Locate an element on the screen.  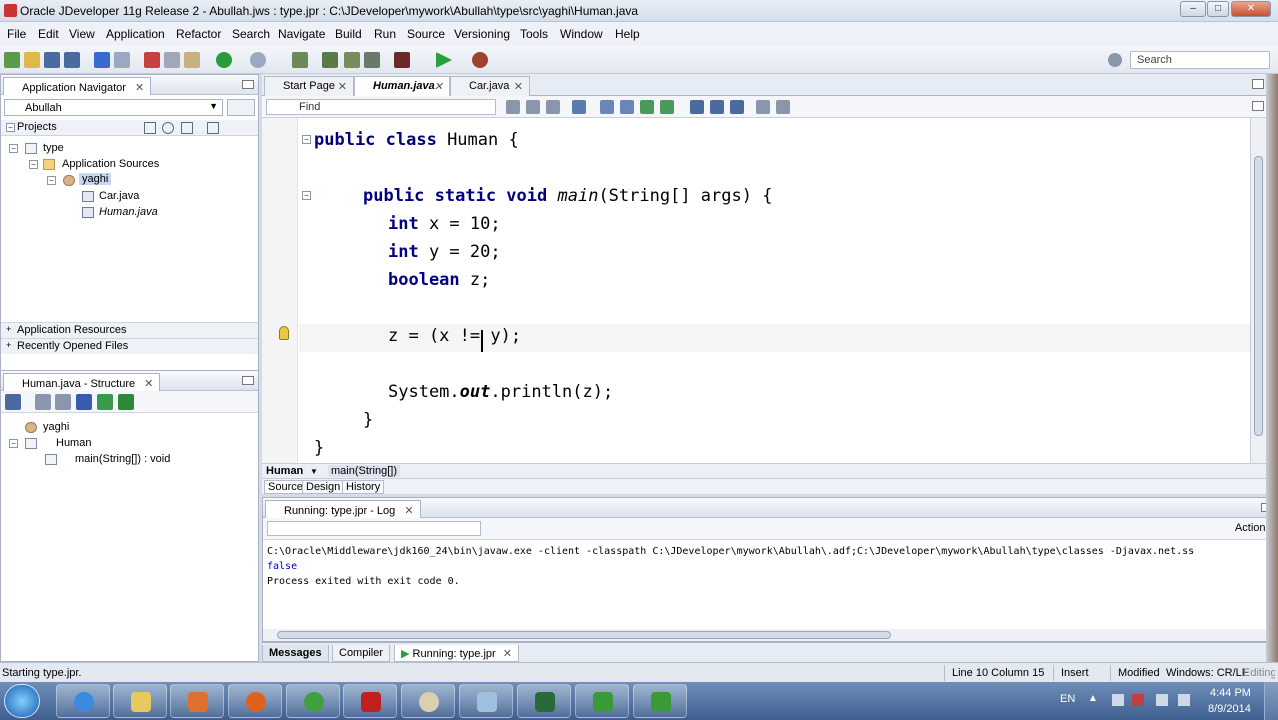
tab-source: Source is located at coordinates (285, 487).